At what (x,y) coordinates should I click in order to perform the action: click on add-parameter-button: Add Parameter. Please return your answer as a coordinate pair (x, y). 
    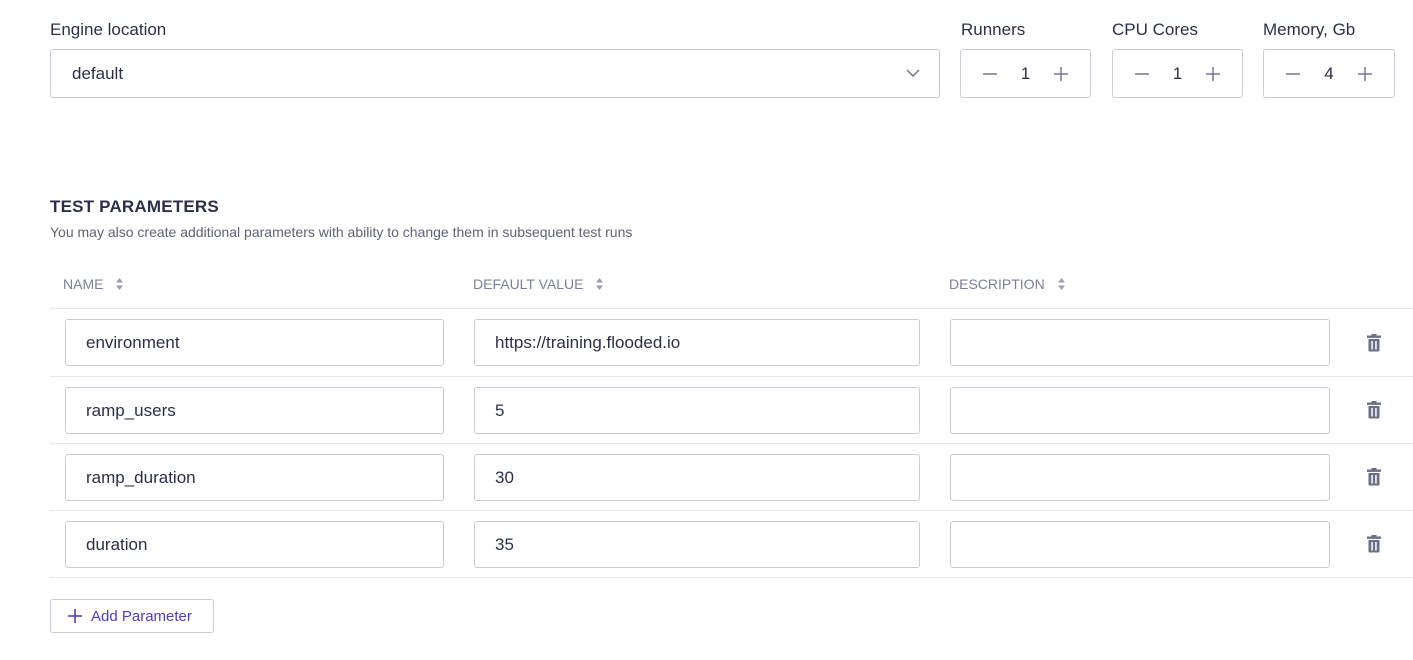
    Looking at the image, I should click on (132, 616).